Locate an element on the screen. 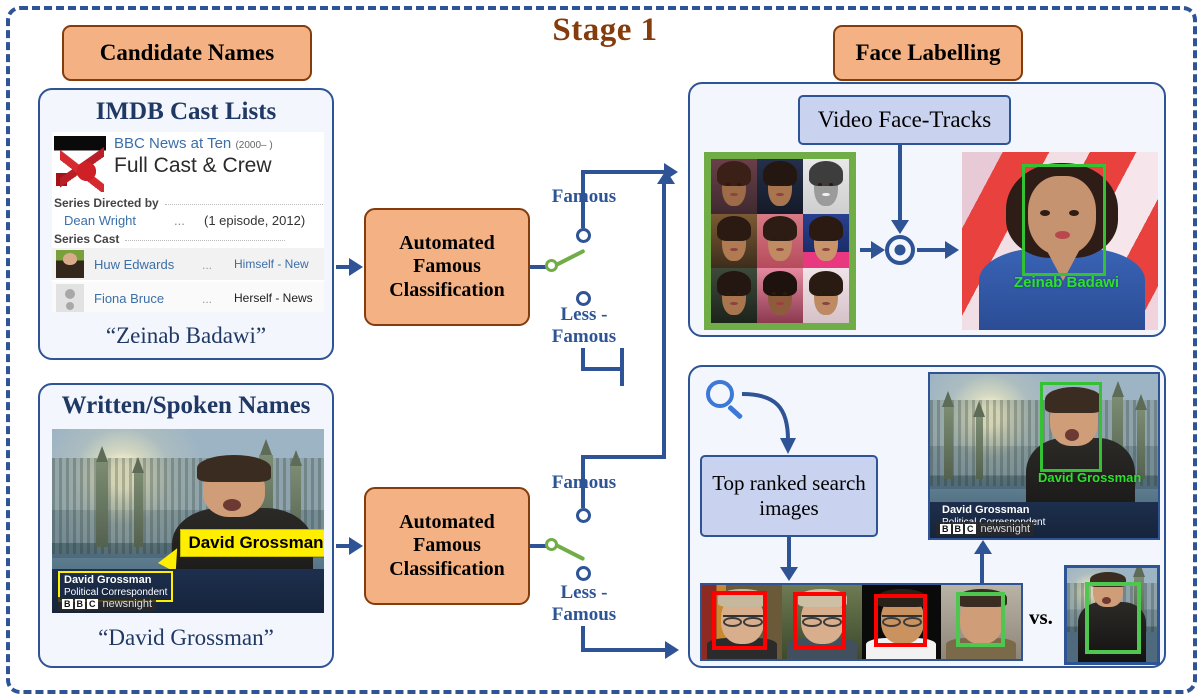 The height and width of the screenshot is (700, 1203). proc-bottom-line3: Classification is located at coordinates (447, 568).